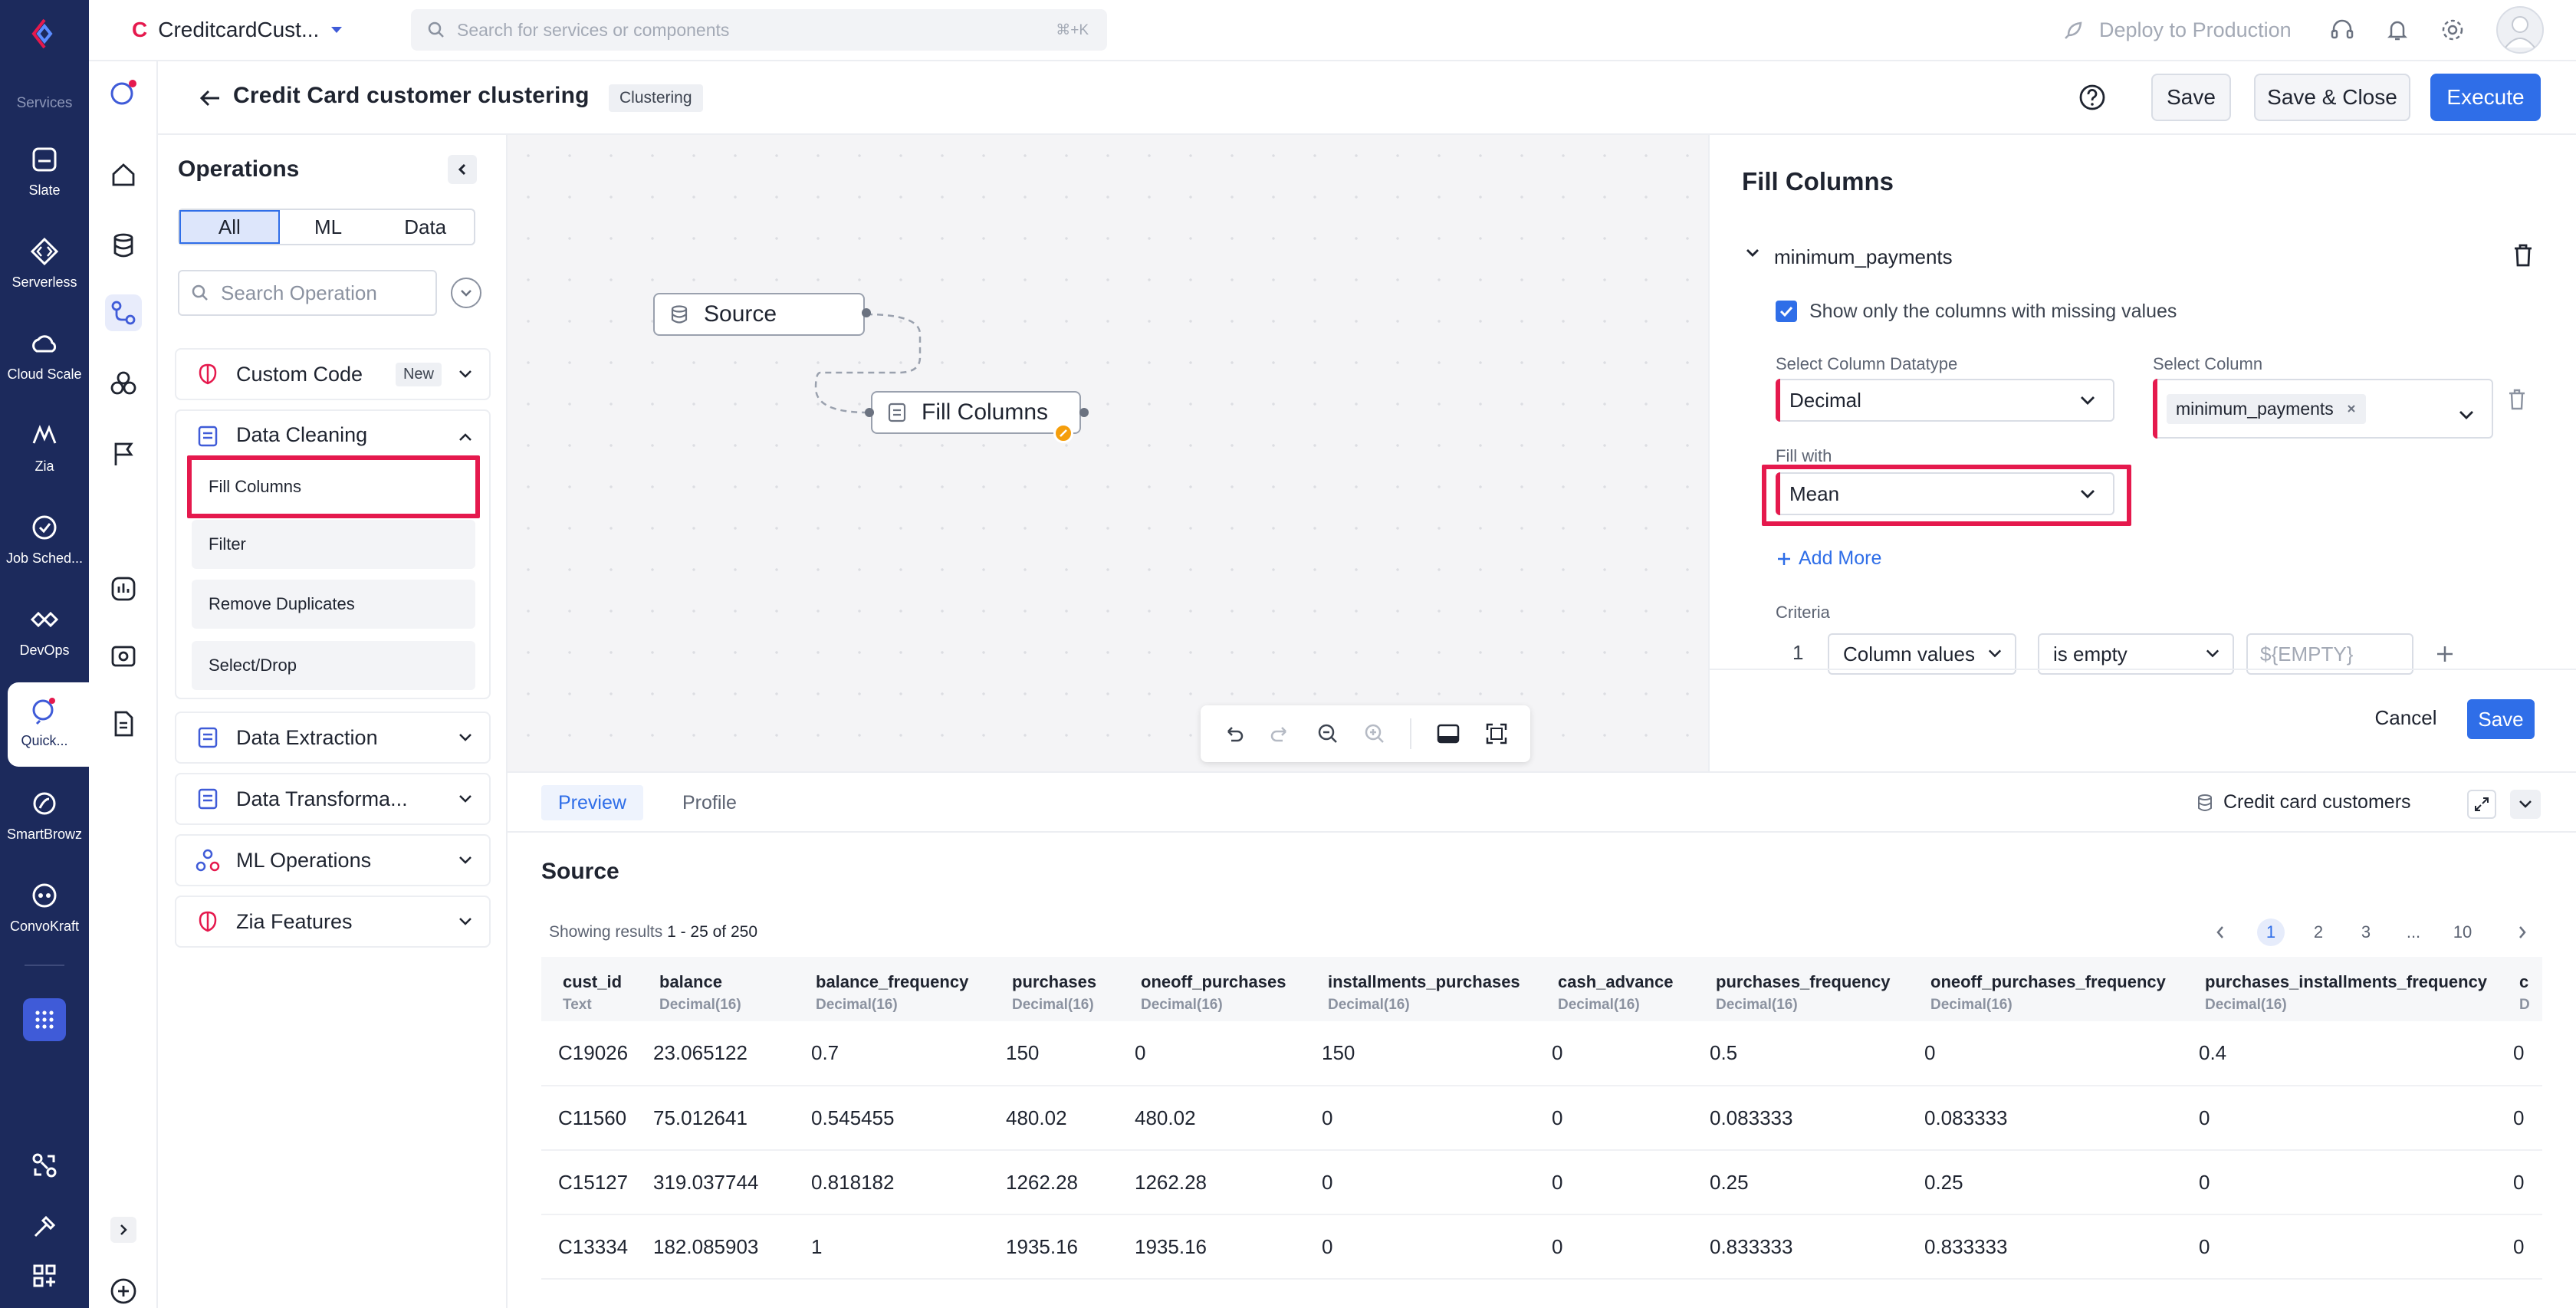  What do you see at coordinates (2271, 932) in the screenshot?
I see `page-1: 1` at bounding box center [2271, 932].